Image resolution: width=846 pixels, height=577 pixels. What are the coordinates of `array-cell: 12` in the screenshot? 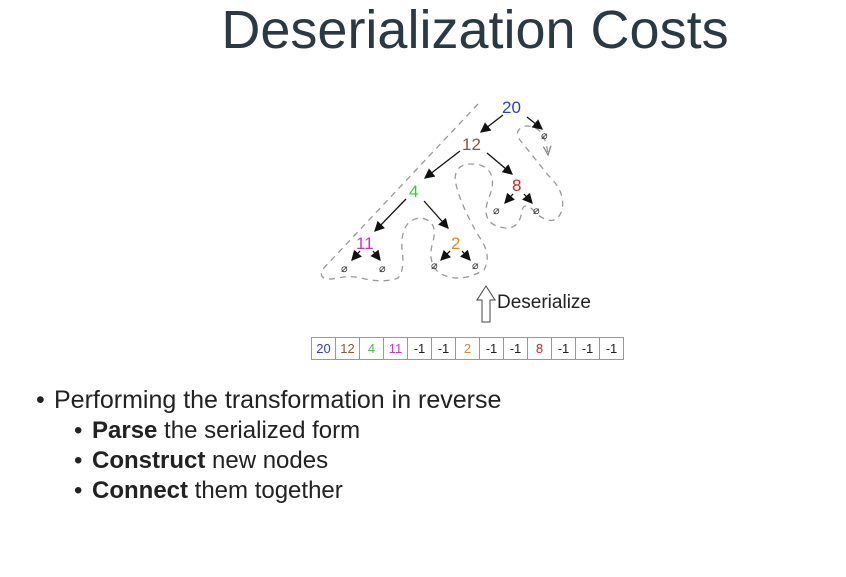 It's located at (347, 348).